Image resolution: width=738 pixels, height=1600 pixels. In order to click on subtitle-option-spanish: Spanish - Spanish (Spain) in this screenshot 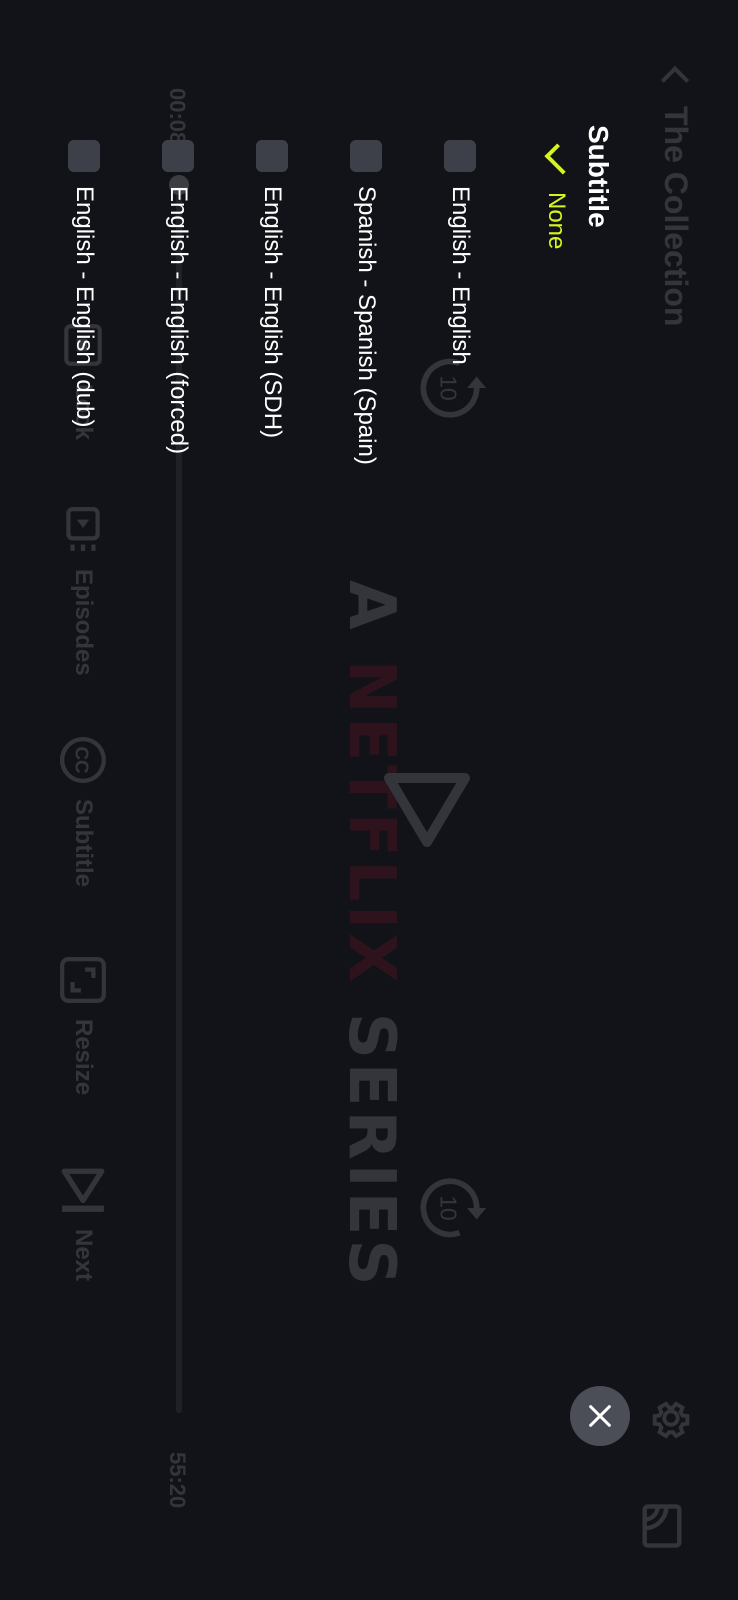, I will do `click(366, 302)`.